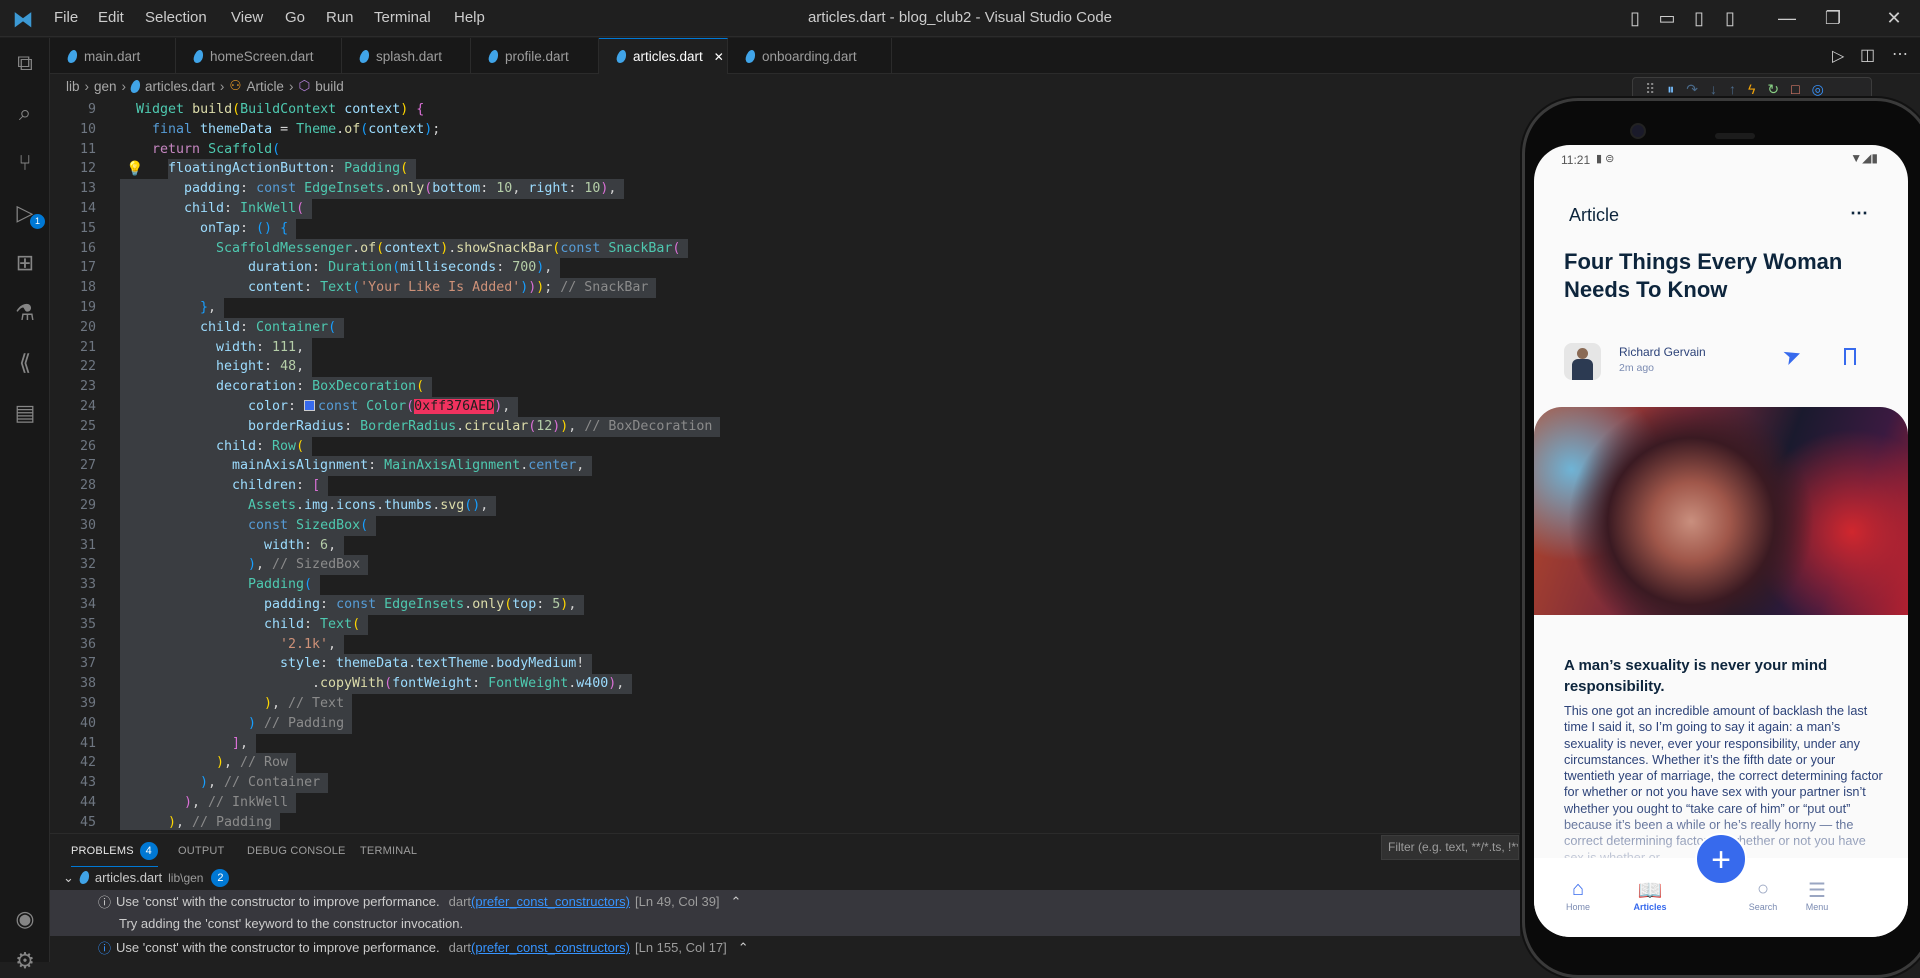  I want to click on code-line: 44), // InkWell, so click(780, 803).